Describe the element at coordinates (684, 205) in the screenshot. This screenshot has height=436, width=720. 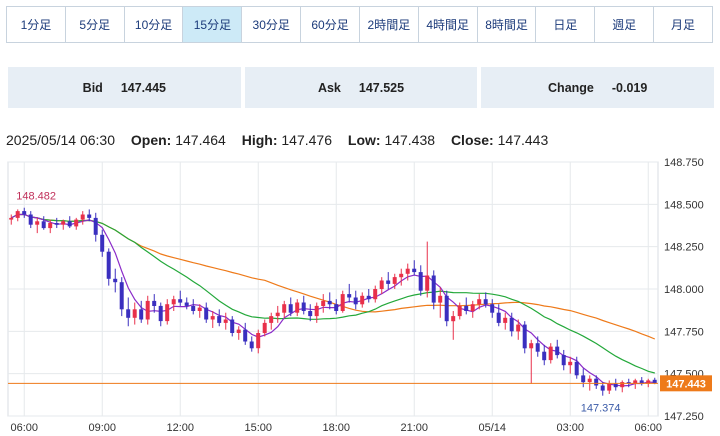
I see `y-tick-label: 148.500` at that location.